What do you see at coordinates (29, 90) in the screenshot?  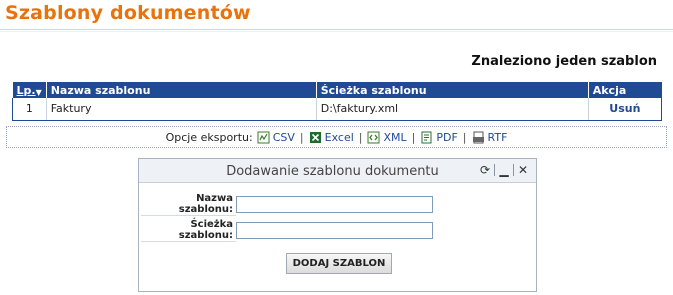 I see `column-header-lp: Lp.▼` at bounding box center [29, 90].